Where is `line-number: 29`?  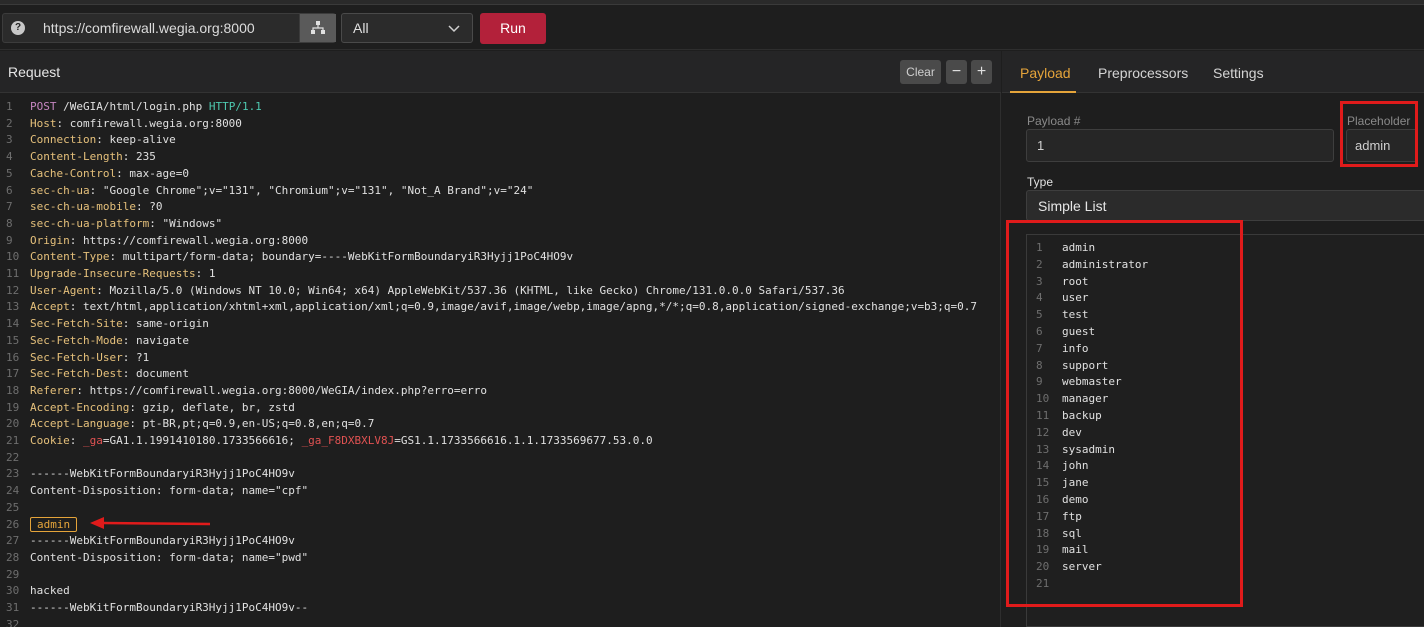
line-number: 29 is located at coordinates (13, 574).